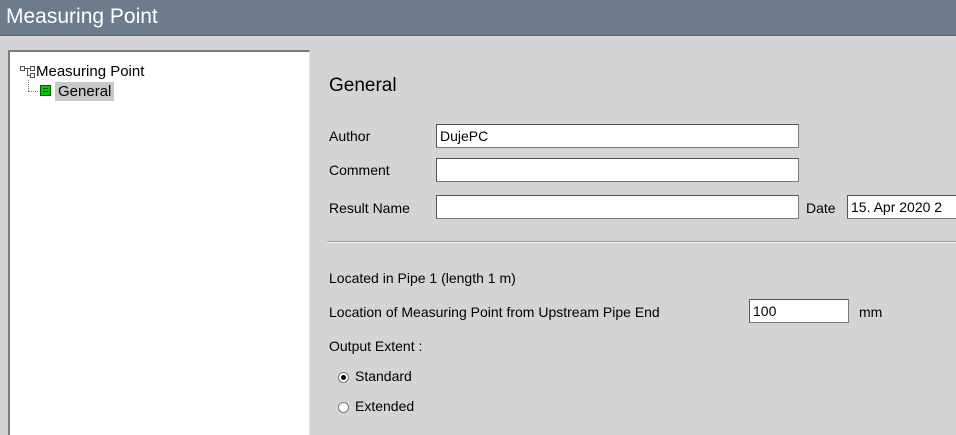 The height and width of the screenshot is (435, 956). What do you see at coordinates (383, 376) in the screenshot?
I see `standard-option-label: Standard` at bounding box center [383, 376].